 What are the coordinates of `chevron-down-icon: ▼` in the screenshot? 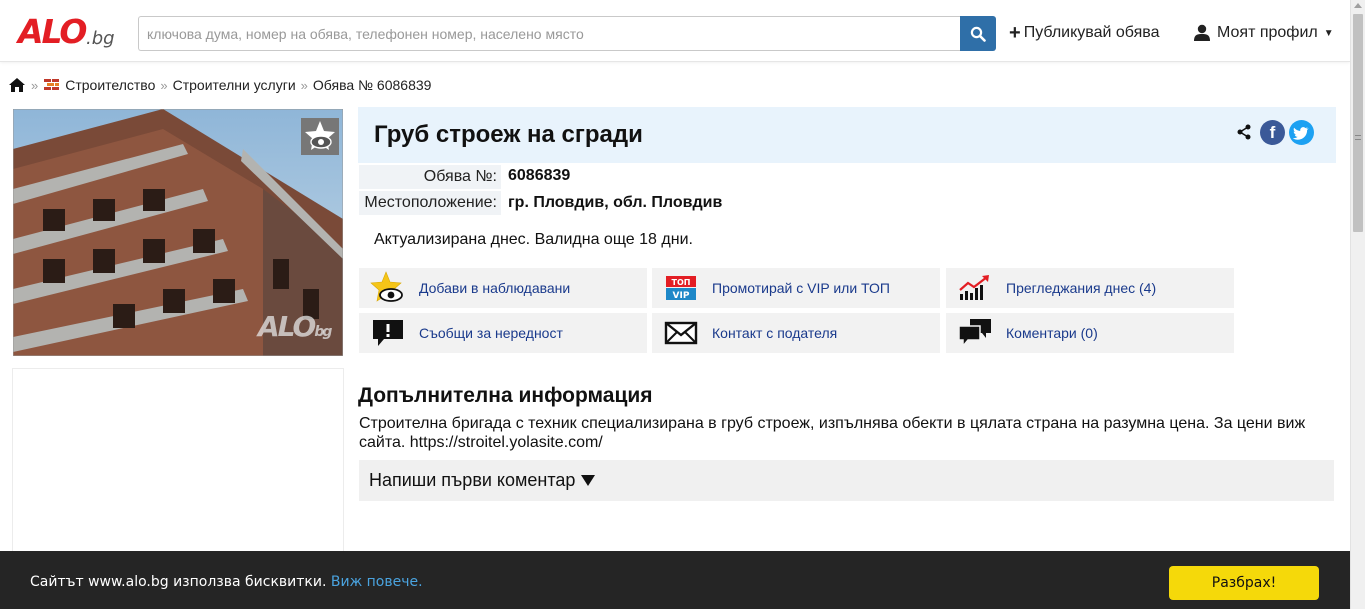 It's located at (1328, 33).